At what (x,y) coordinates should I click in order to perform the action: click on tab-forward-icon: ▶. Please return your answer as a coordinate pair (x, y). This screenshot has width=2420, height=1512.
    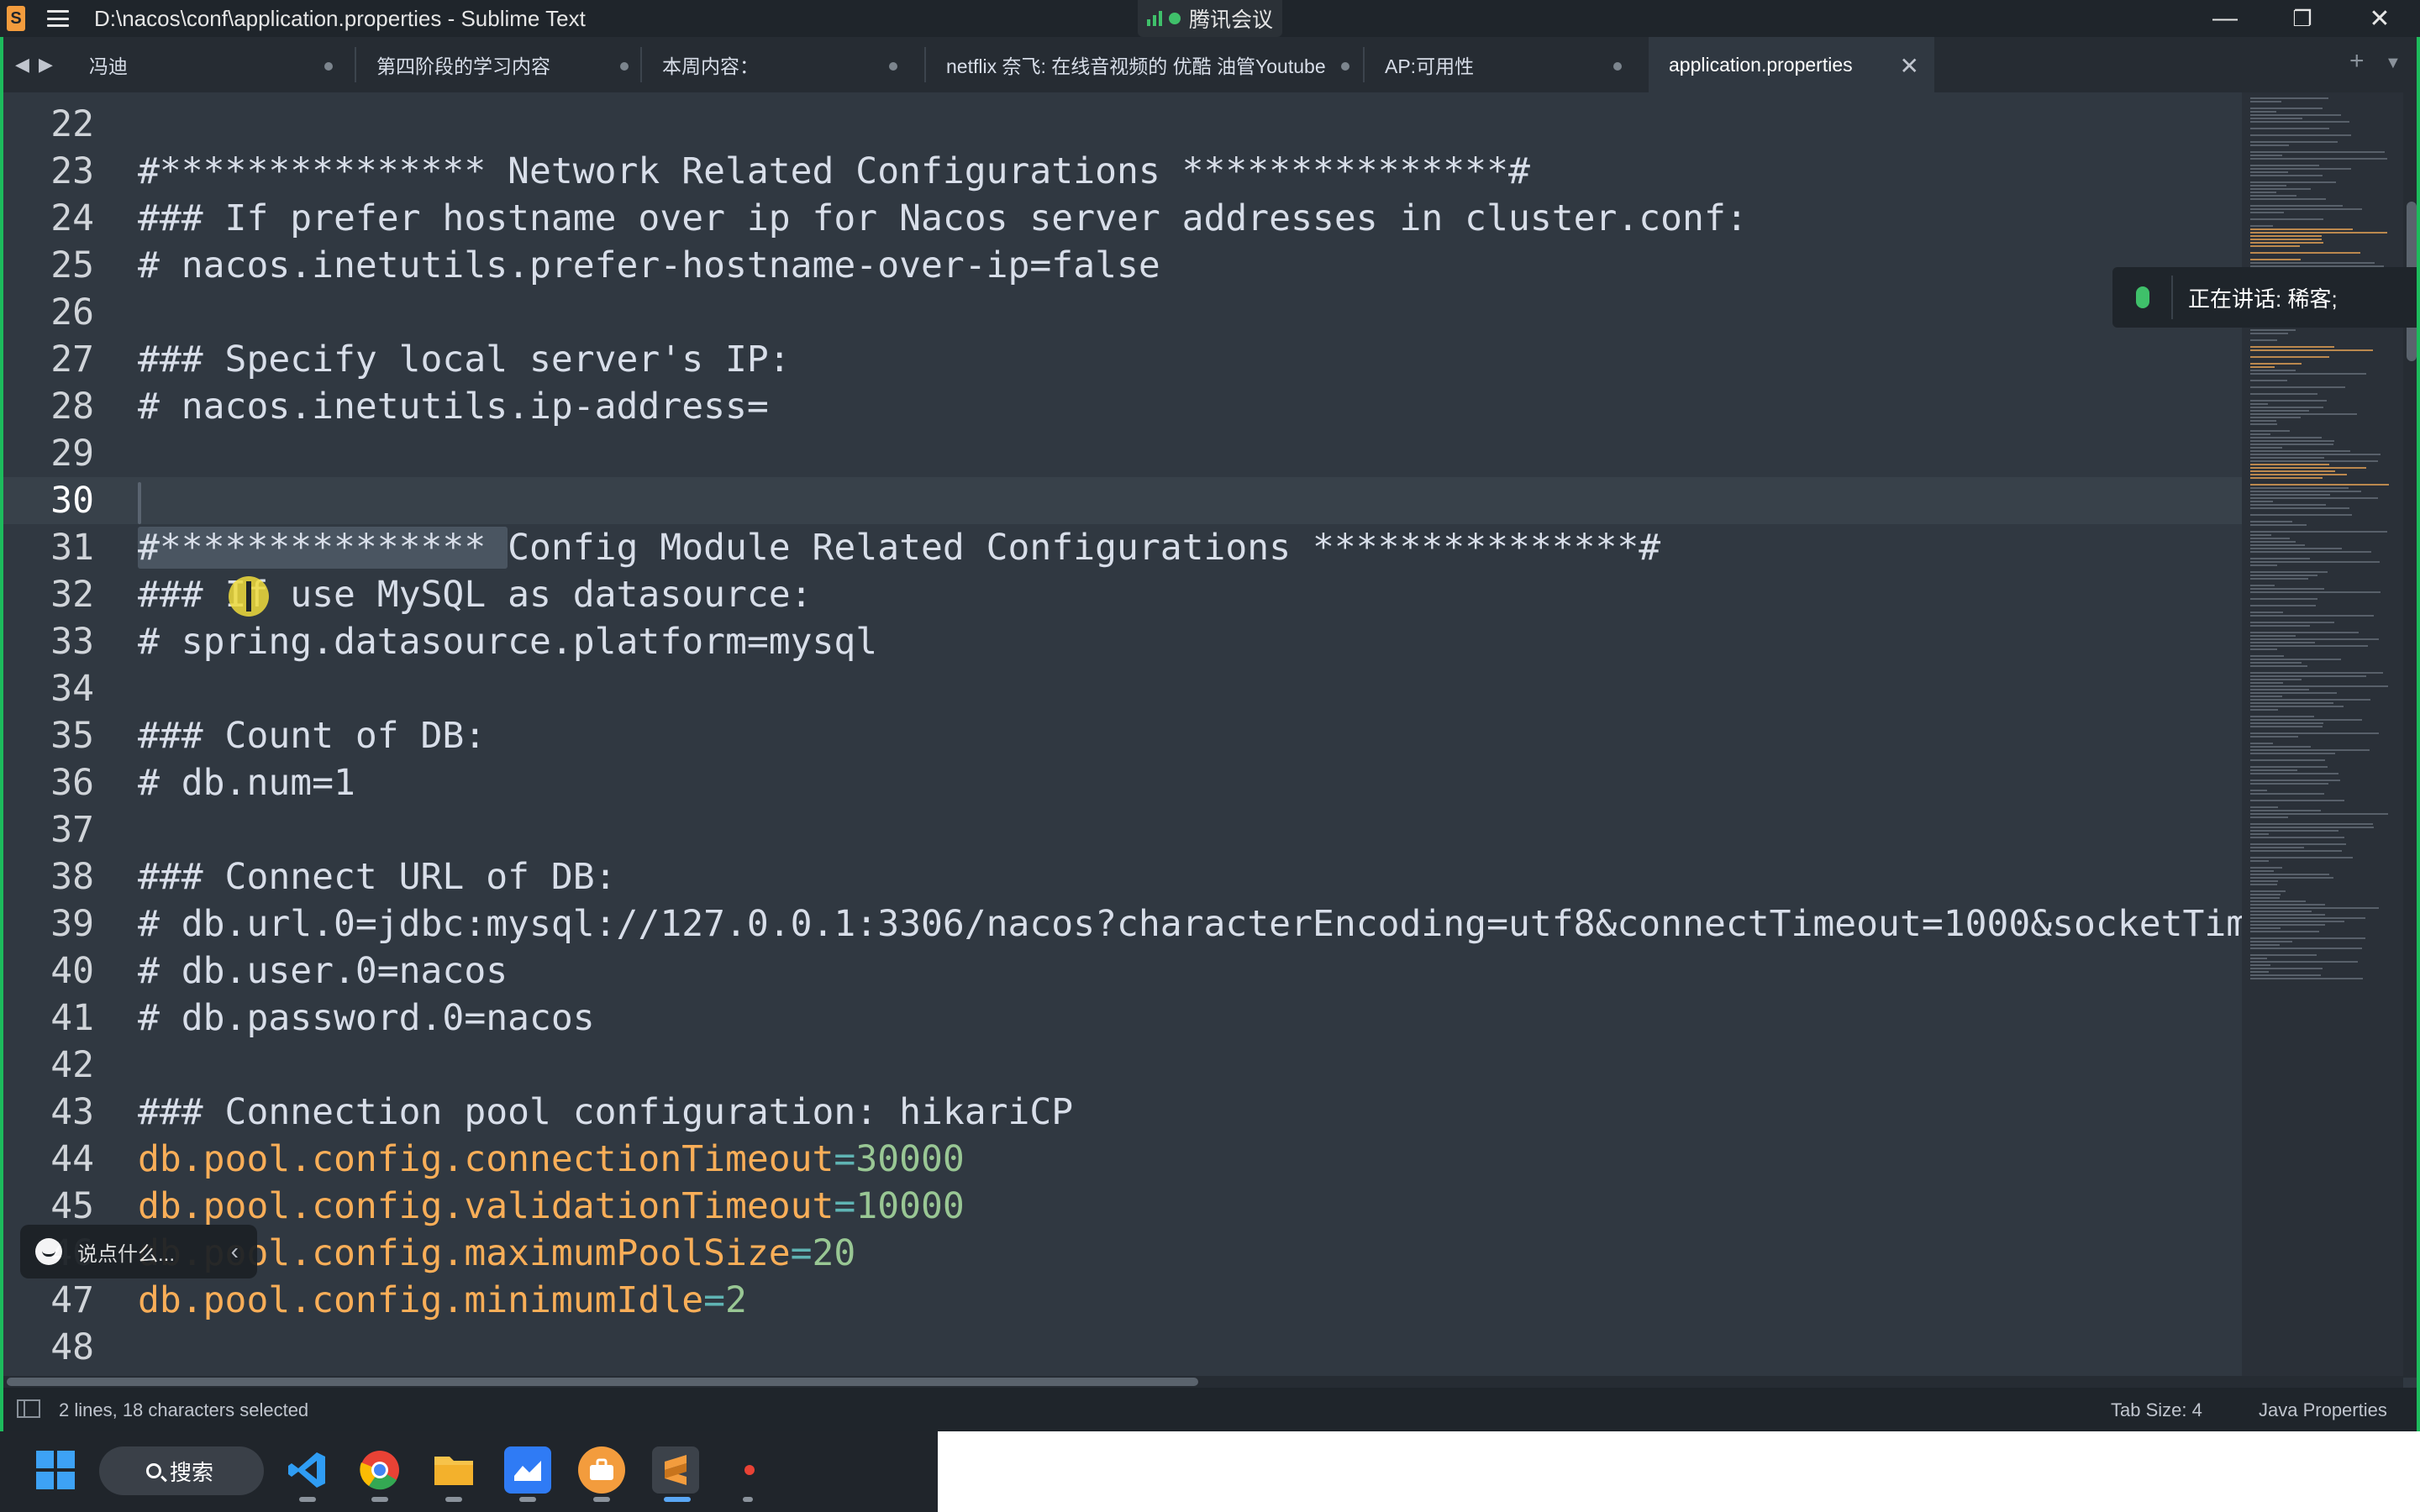
    Looking at the image, I should click on (46, 65).